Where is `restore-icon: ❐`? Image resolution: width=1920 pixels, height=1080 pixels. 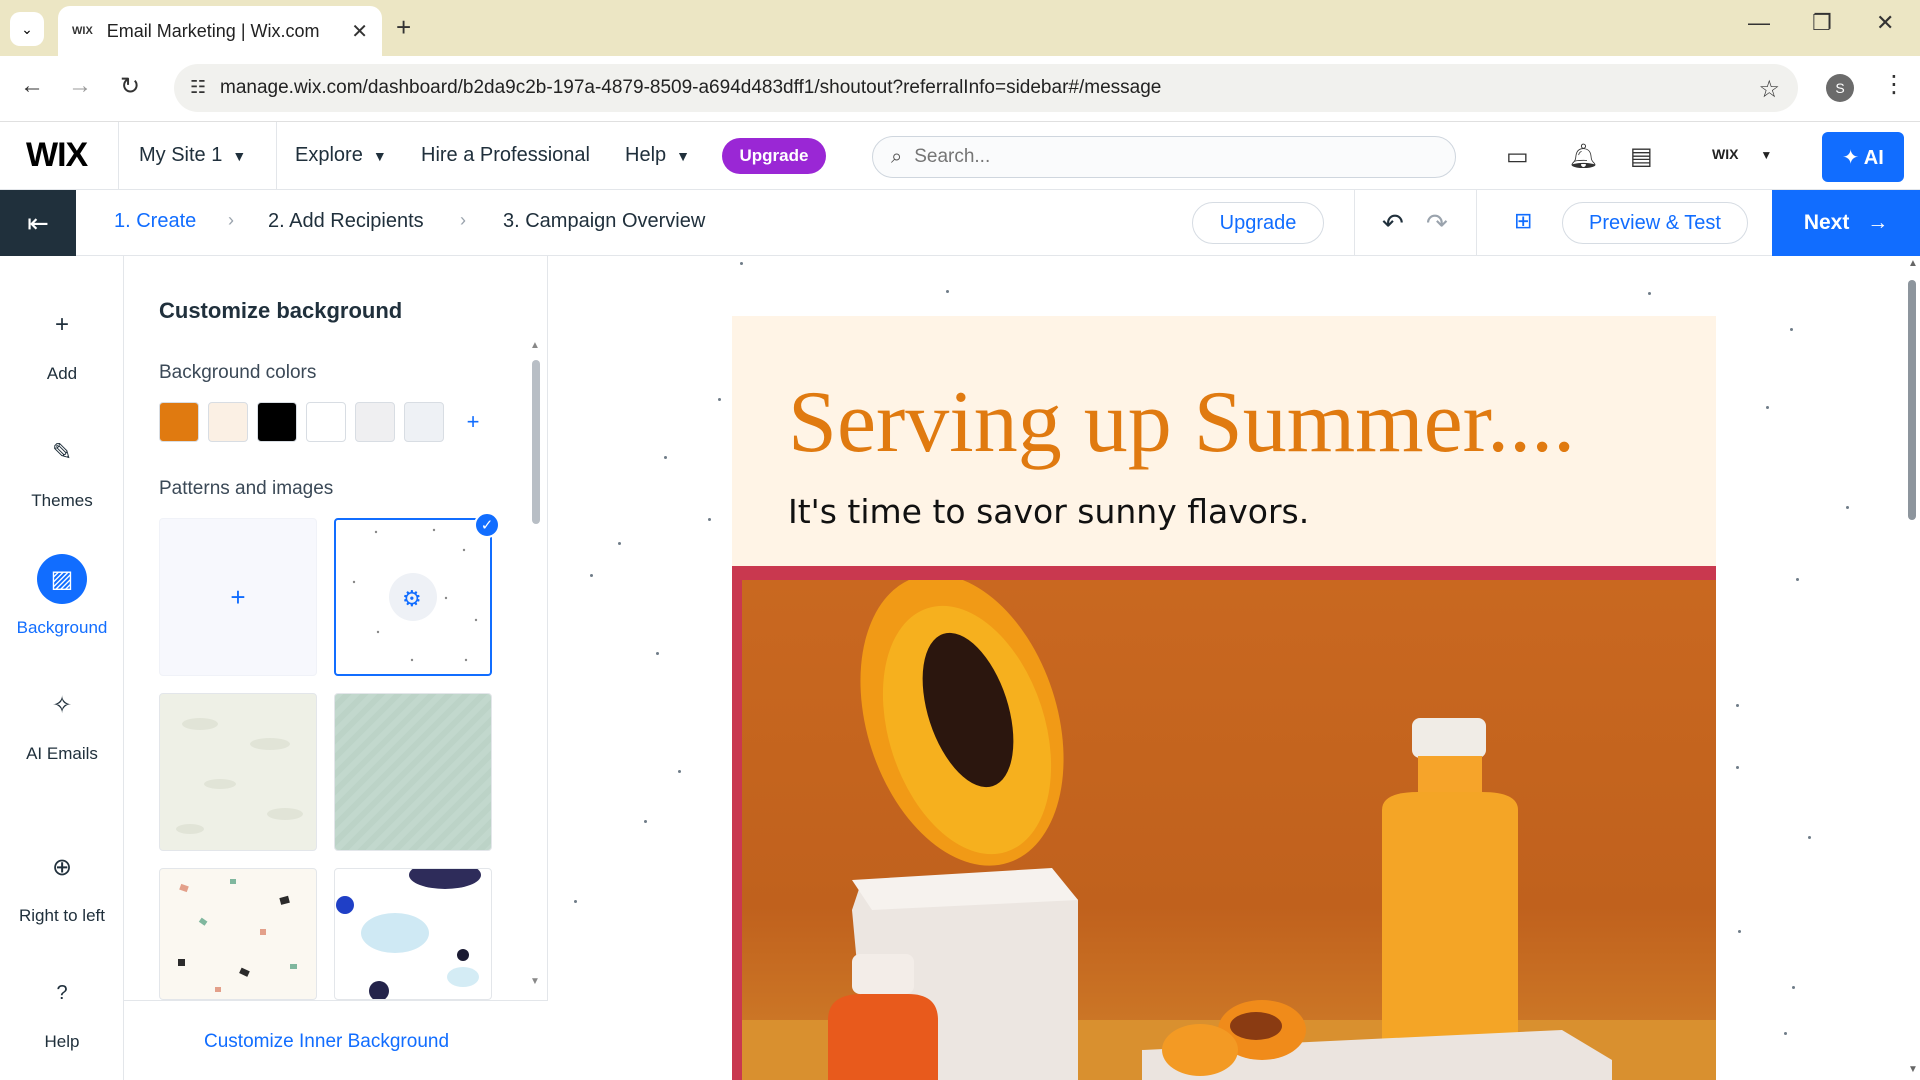 restore-icon: ❐ is located at coordinates (1822, 23).